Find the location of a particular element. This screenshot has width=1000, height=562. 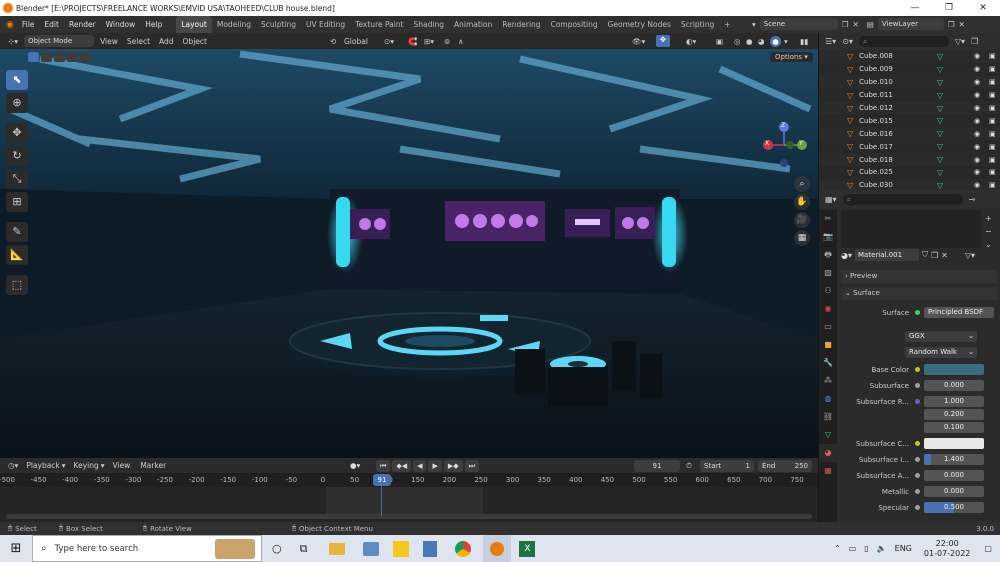

taskbar-search-box: ⌕ Type here to search is located at coordinates (147, 548).